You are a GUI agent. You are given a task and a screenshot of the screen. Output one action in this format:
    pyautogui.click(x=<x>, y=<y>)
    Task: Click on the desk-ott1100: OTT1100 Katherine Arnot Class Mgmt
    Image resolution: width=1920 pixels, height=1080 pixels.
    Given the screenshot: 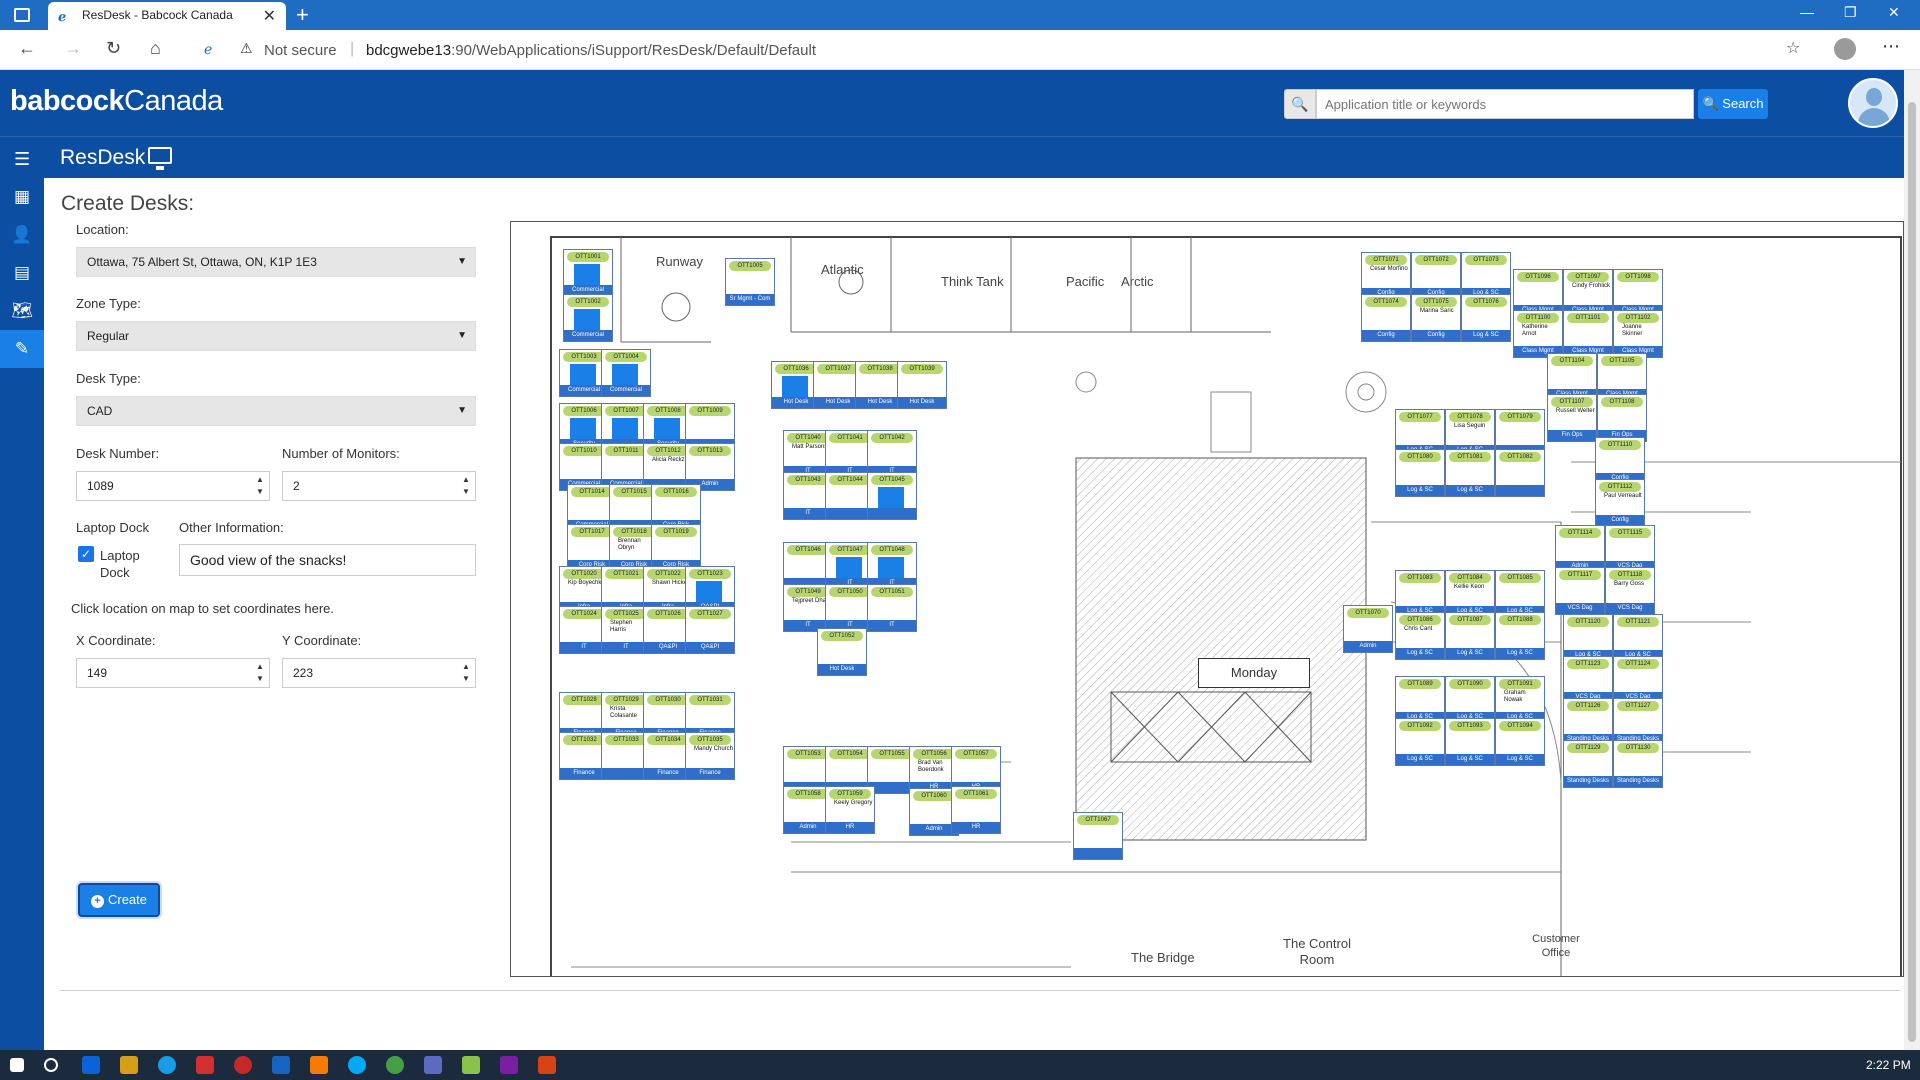 What is the action you would take?
    pyautogui.click(x=1538, y=334)
    